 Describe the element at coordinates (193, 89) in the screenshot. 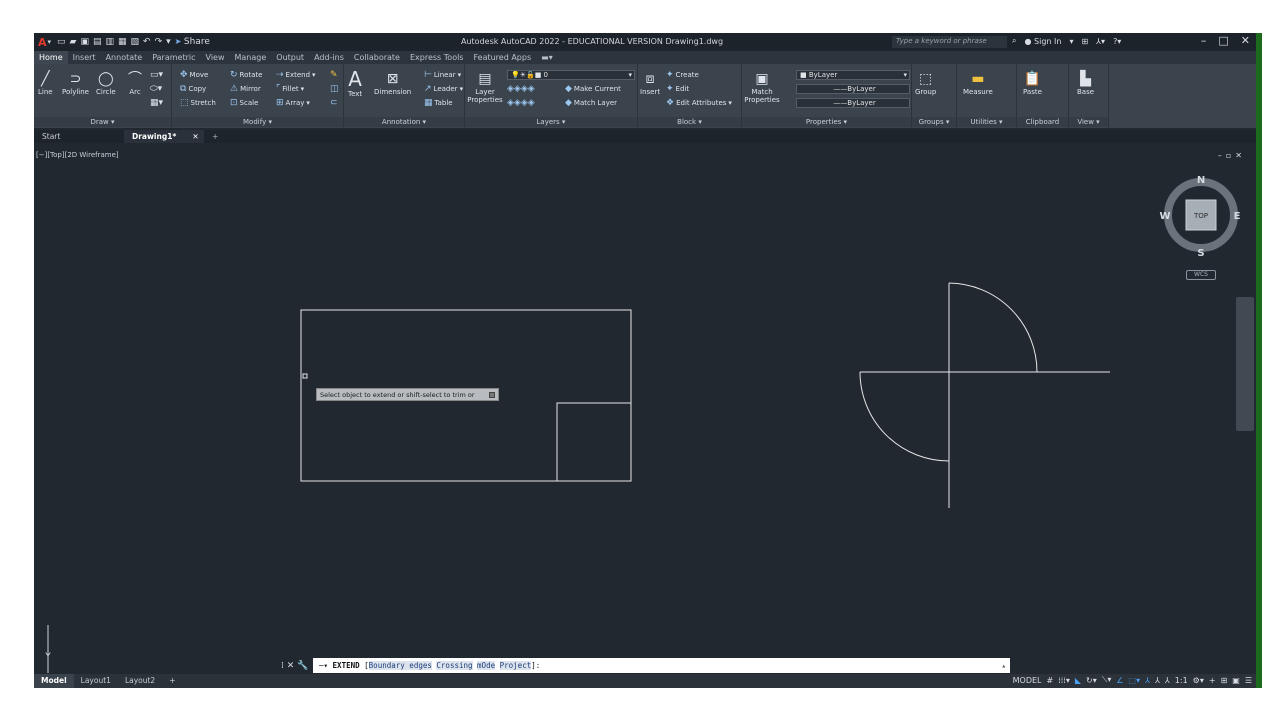

I see `copy-button: ⧉ Copy` at that location.